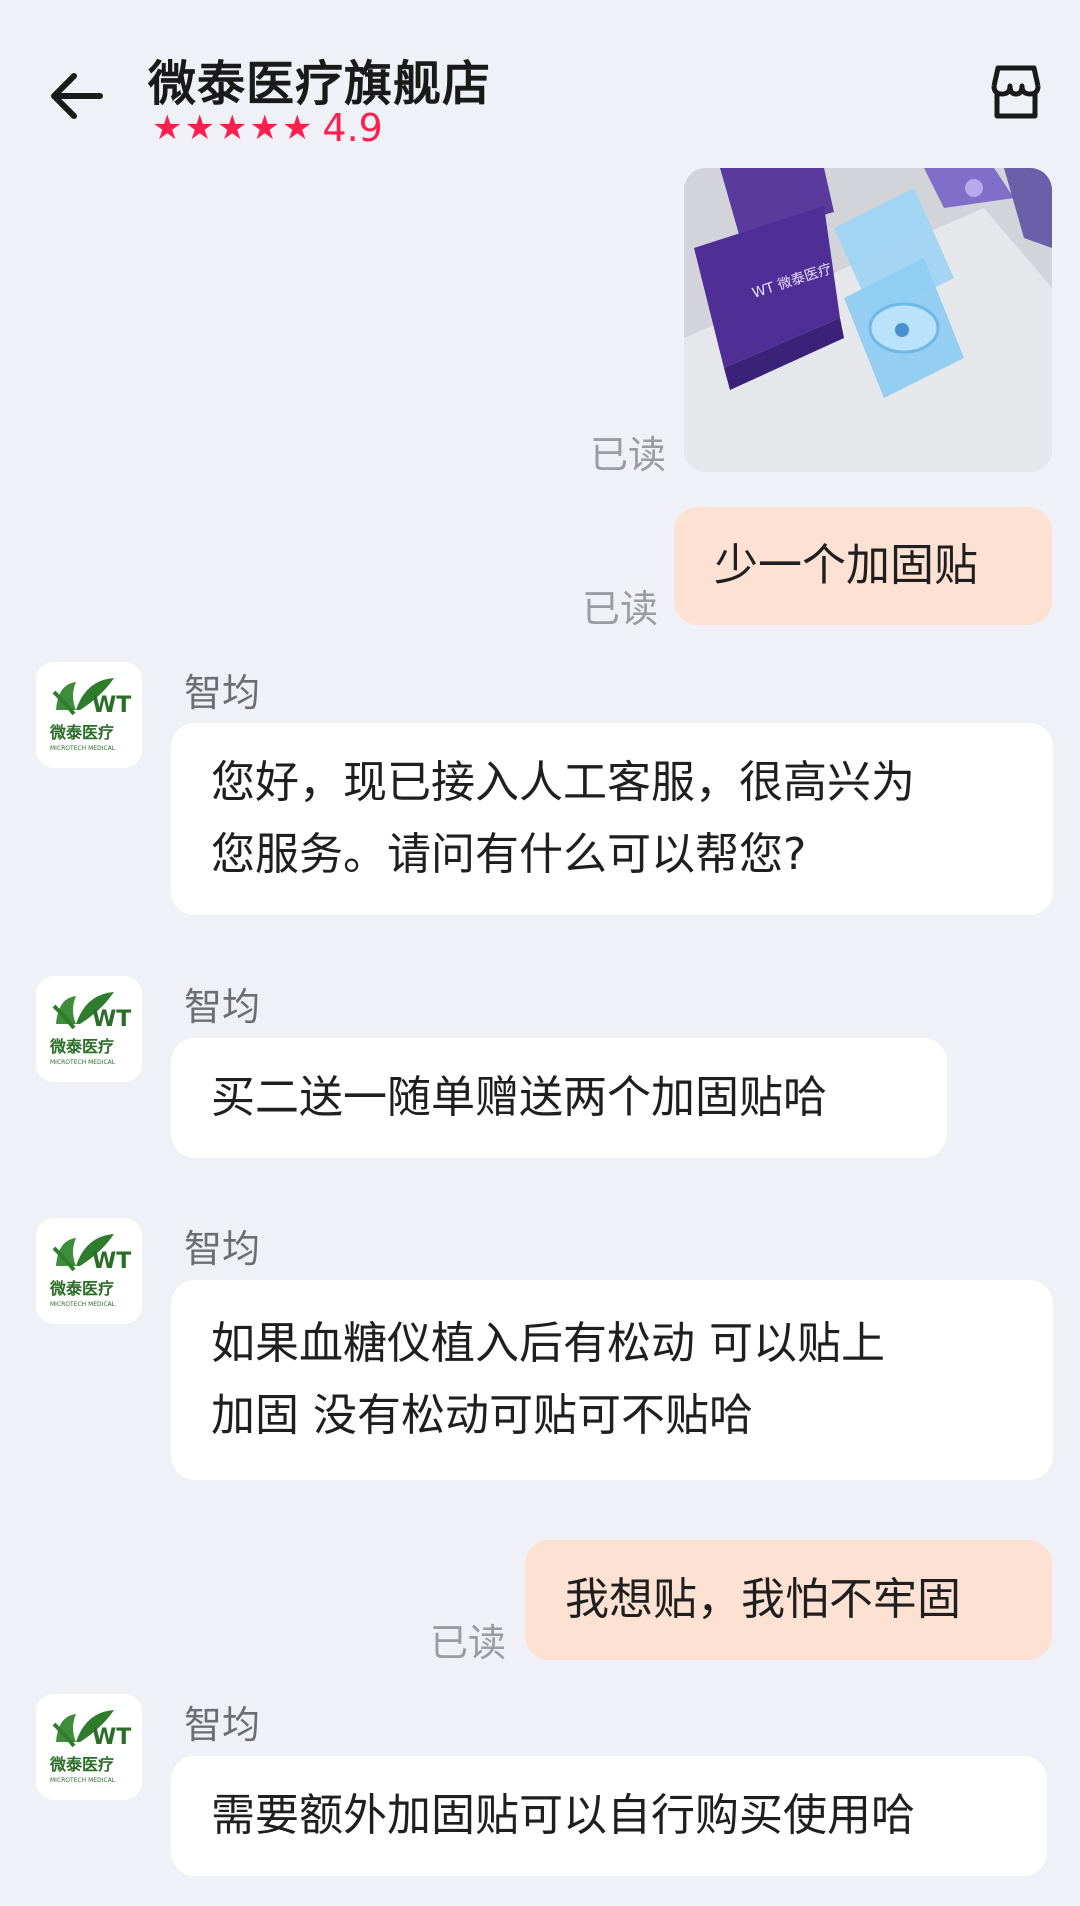 Image resolution: width=1080 pixels, height=1906 pixels. What do you see at coordinates (319, 79) in the screenshot?
I see `shop-title: 微泰医疗旗舰店` at bounding box center [319, 79].